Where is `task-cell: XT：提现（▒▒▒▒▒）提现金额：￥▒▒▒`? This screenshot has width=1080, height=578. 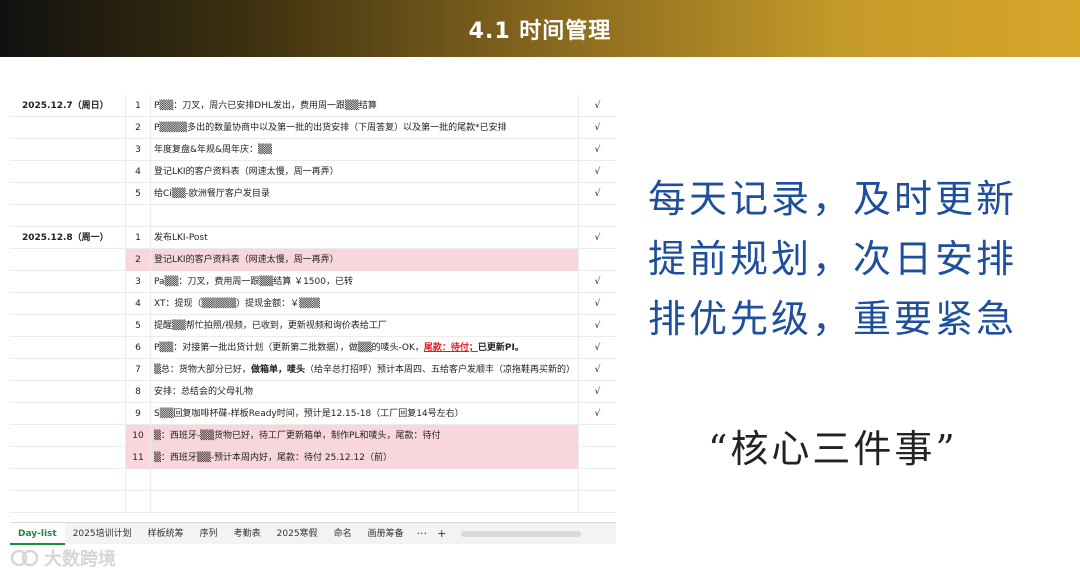
task-cell: XT：提现（▒▒▒▒▒）提现金额：￥▒▒▒ is located at coordinates (364, 304).